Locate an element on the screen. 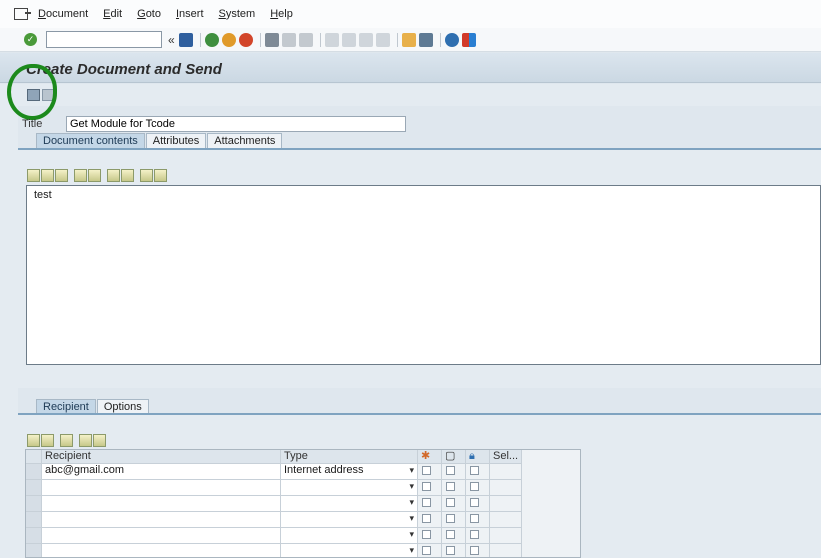  details-icon is located at coordinates (66, 440).